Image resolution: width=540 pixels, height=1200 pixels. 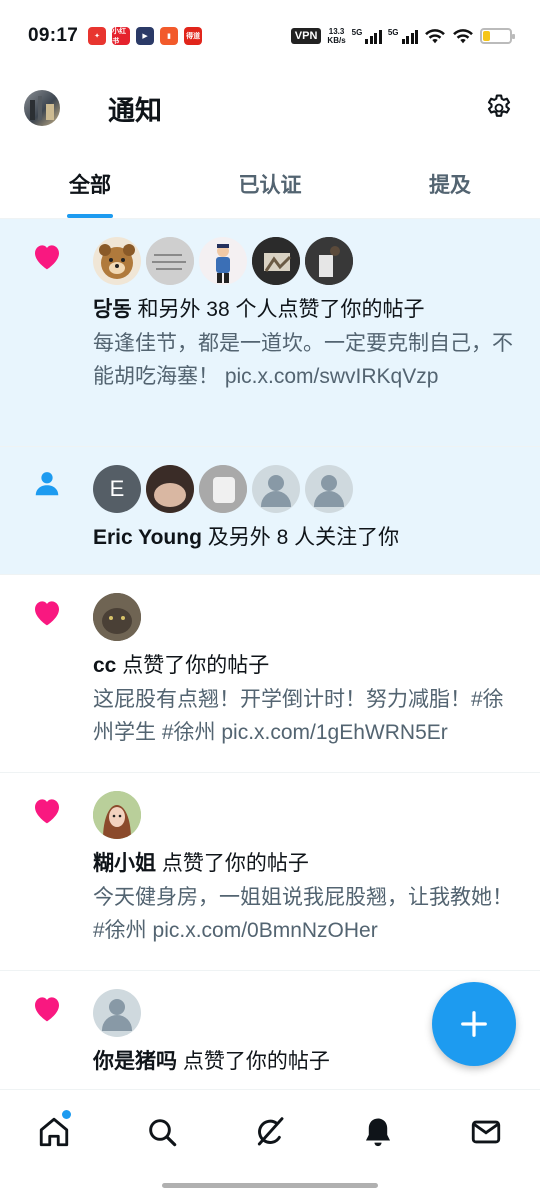 I want to click on status-app-icons: ✦ 小红书 ▶ ▮ 得道, so click(x=145, y=36).